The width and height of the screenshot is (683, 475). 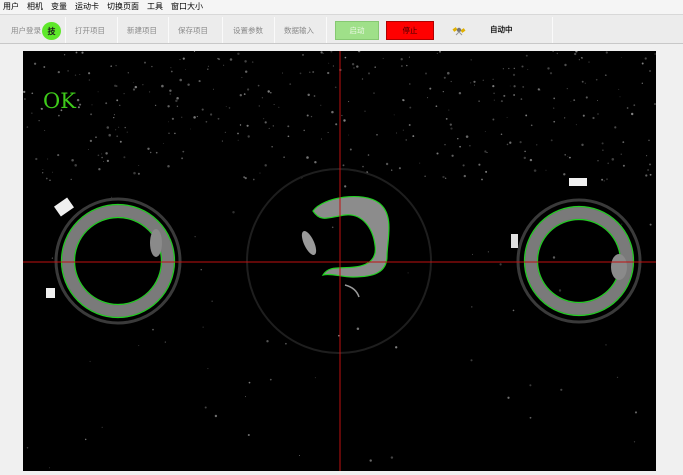 What do you see at coordinates (341, 7) in the screenshot?
I see `menu-bar: 用户 相机 变量 运动卡 切换页面 工具 窗口大小` at bounding box center [341, 7].